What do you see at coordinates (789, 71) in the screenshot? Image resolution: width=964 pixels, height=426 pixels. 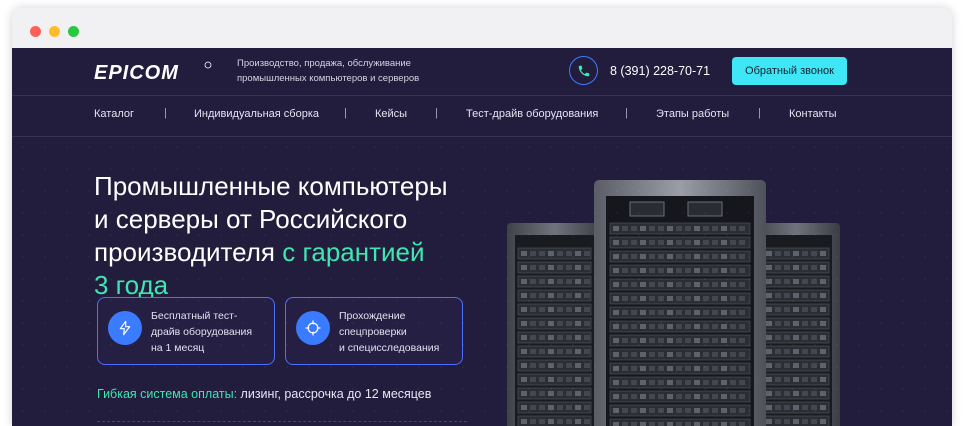 I see `callback-button: Обратный звонок` at bounding box center [789, 71].